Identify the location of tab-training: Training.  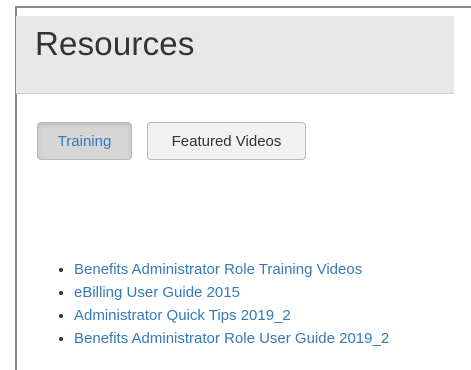
(84, 141).